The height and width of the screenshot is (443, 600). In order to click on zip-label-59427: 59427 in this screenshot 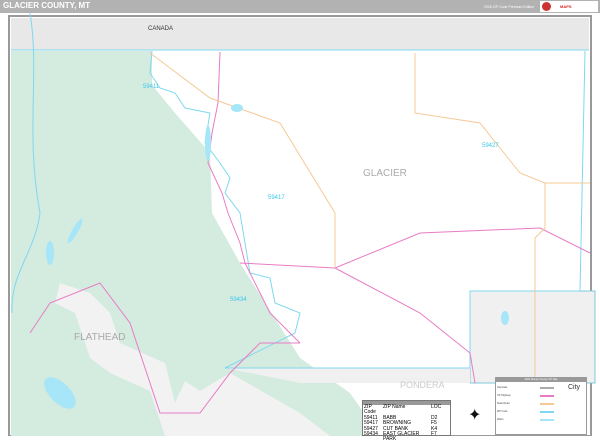, I will do `click(490, 146)`.